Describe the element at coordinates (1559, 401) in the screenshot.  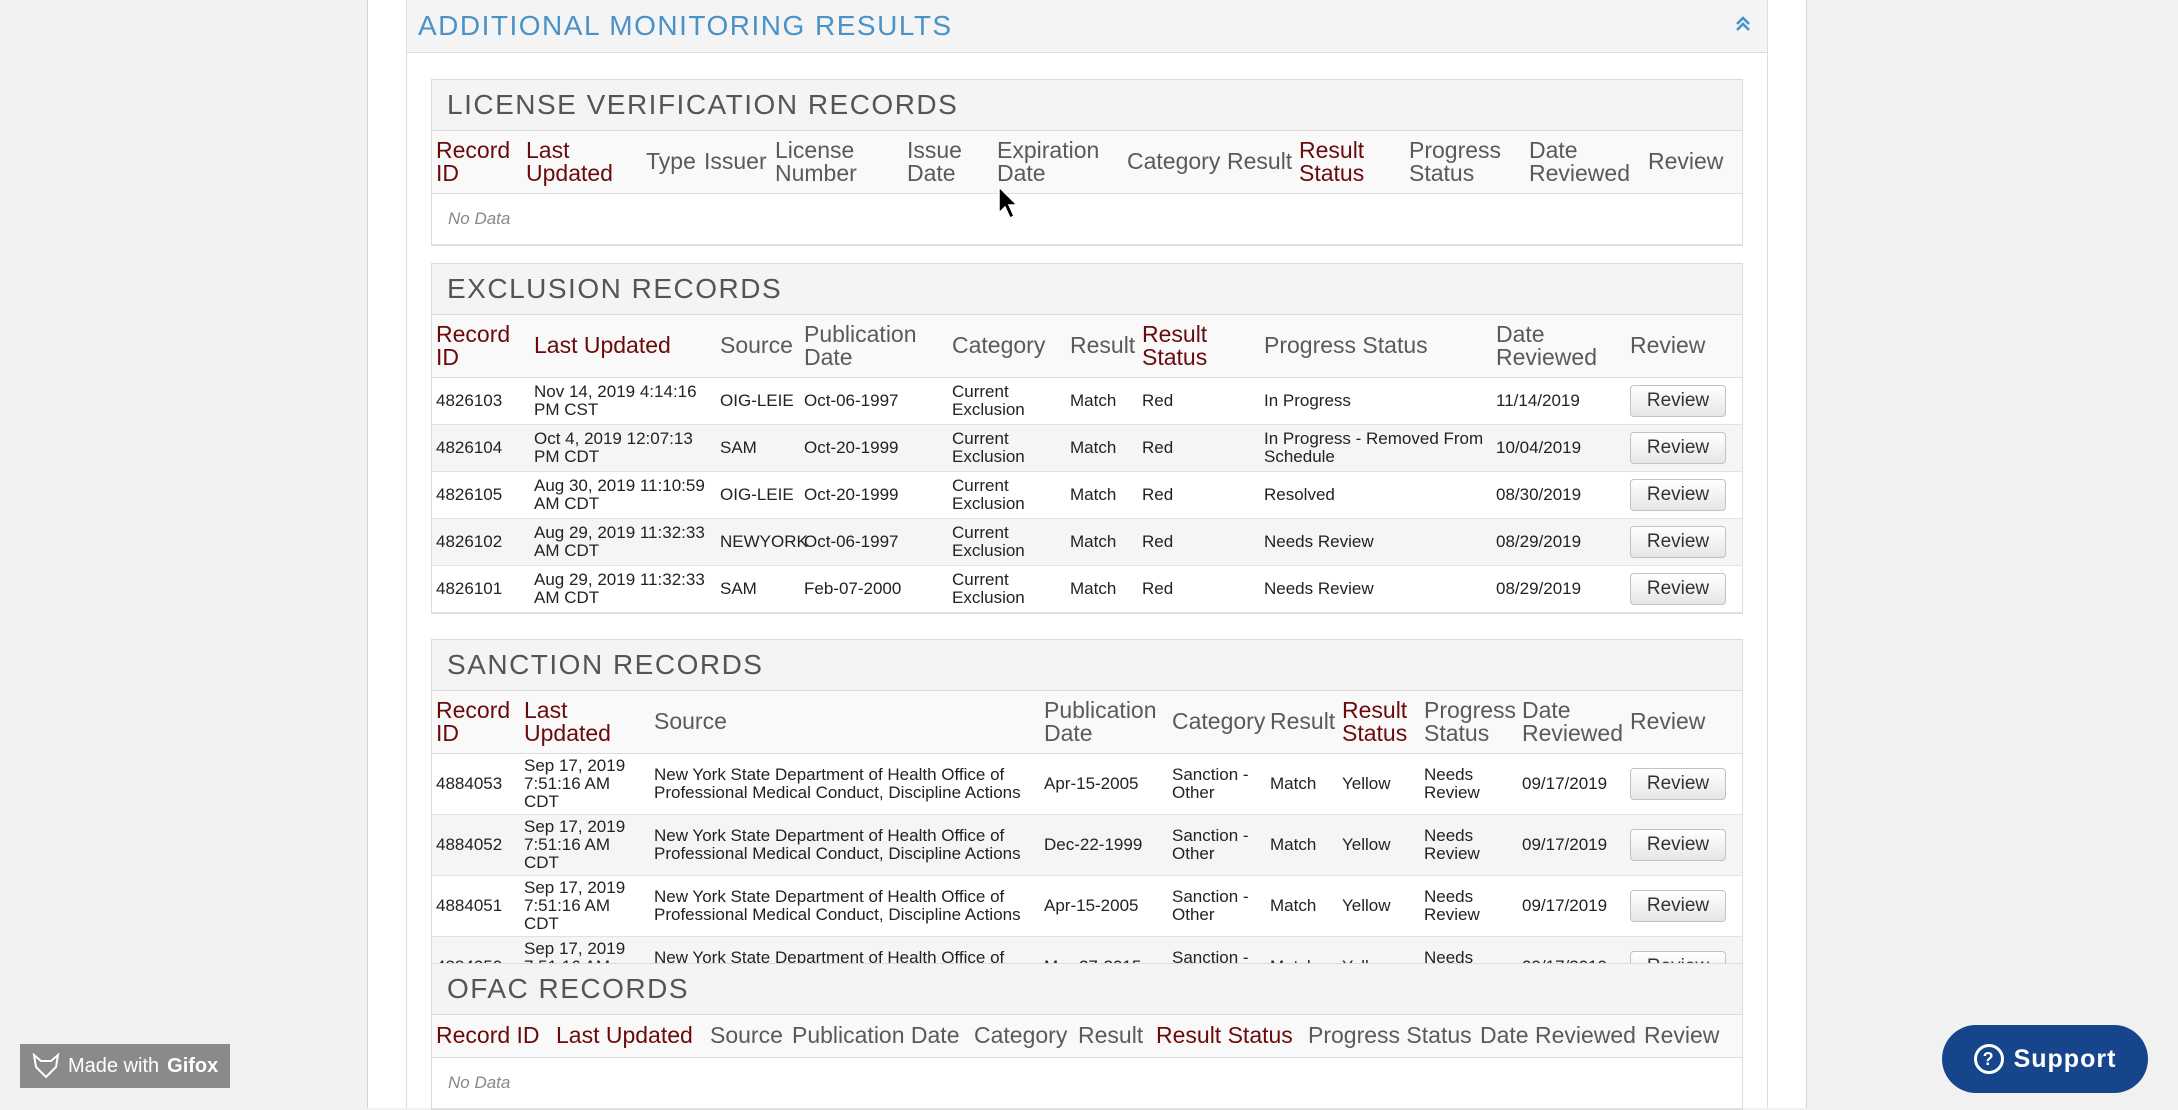
I see `cell-date-reviewed: 11/14/2019` at that location.